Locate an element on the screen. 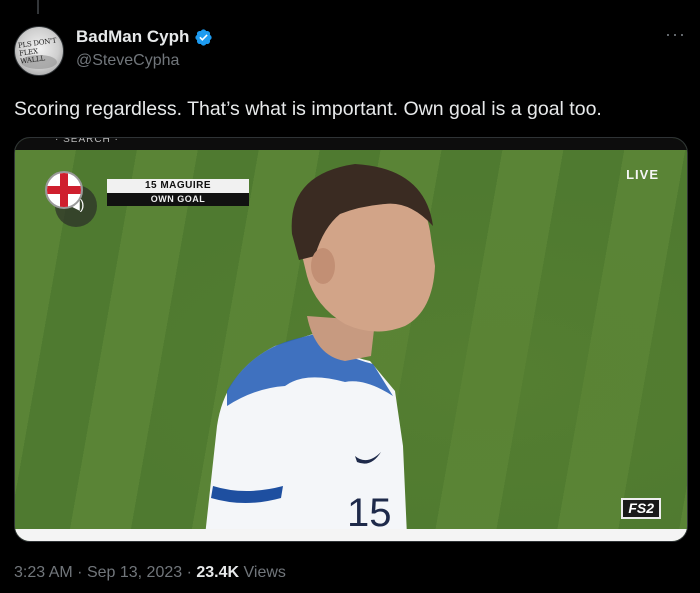  more-options-icon: ··· is located at coordinates (675, 34).